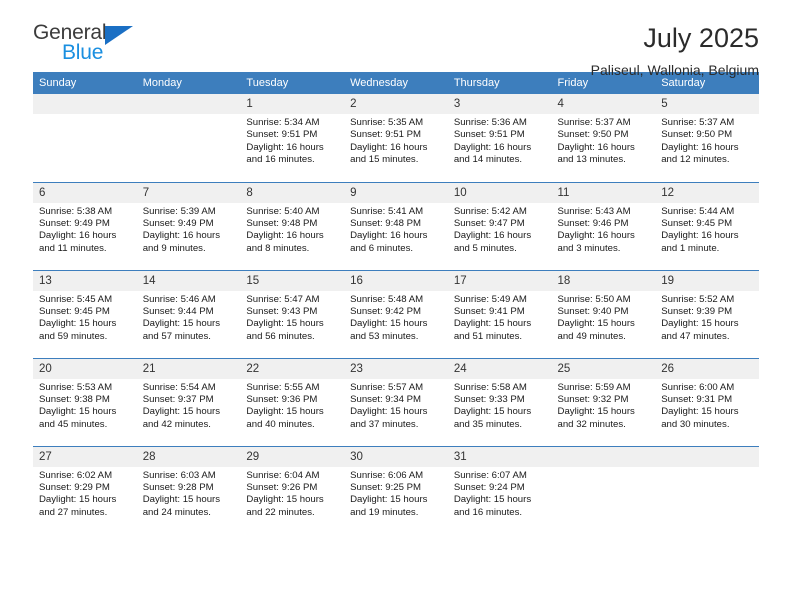 This screenshot has height=612, width=792. Describe the element at coordinates (280, 424) in the screenshot. I see `daylight-text-cont: and 40 minutes.` at that location.